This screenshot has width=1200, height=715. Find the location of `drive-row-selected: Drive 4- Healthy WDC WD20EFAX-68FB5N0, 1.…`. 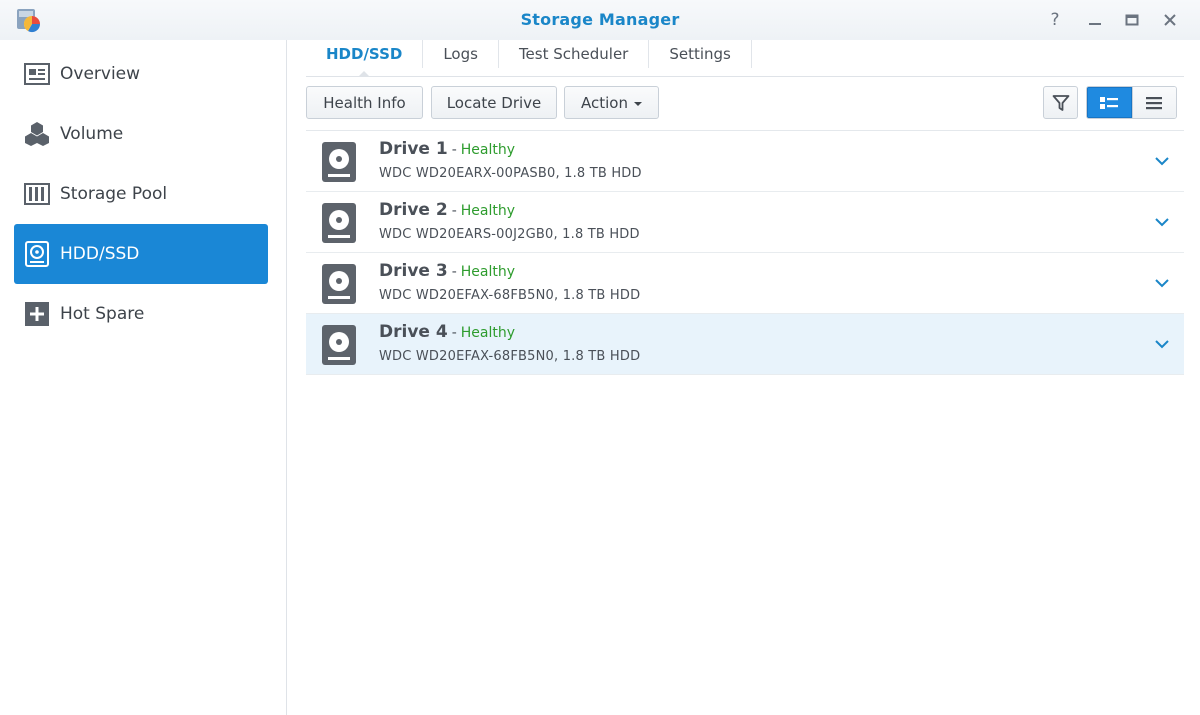

drive-row-selected: Drive 4- Healthy WDC WD20EFAX-68FB5N0, 1.… is located at coordinates (745, 344).